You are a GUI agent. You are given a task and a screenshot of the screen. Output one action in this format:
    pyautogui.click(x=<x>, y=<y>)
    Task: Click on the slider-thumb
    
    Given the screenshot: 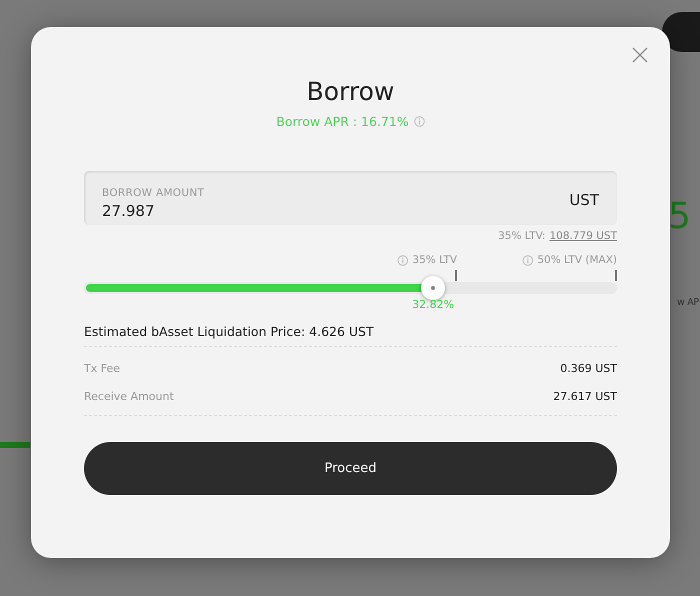 What is the action you would take?
    pyautogui.click(x=433, y=288)
    